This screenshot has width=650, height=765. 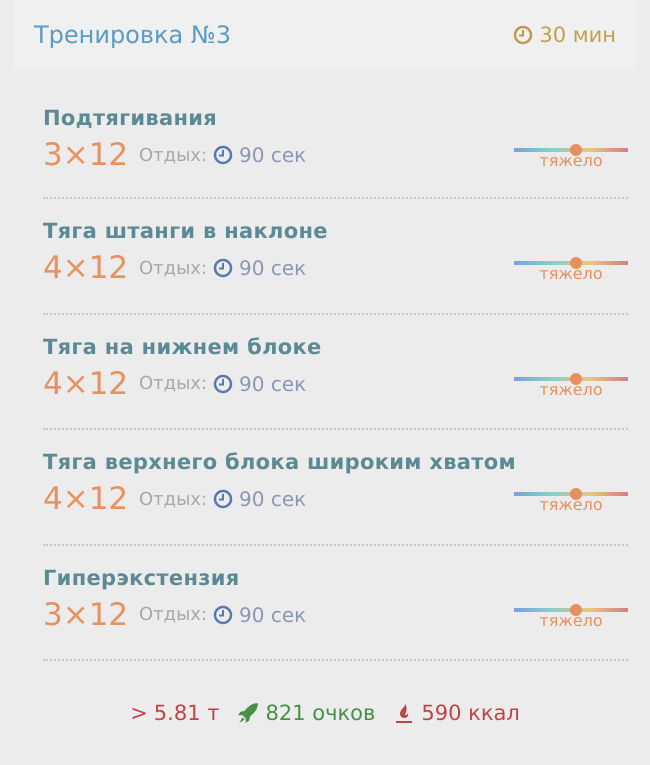 I want to click on calories-text: 590 ккал, so click(x=470, y=713).